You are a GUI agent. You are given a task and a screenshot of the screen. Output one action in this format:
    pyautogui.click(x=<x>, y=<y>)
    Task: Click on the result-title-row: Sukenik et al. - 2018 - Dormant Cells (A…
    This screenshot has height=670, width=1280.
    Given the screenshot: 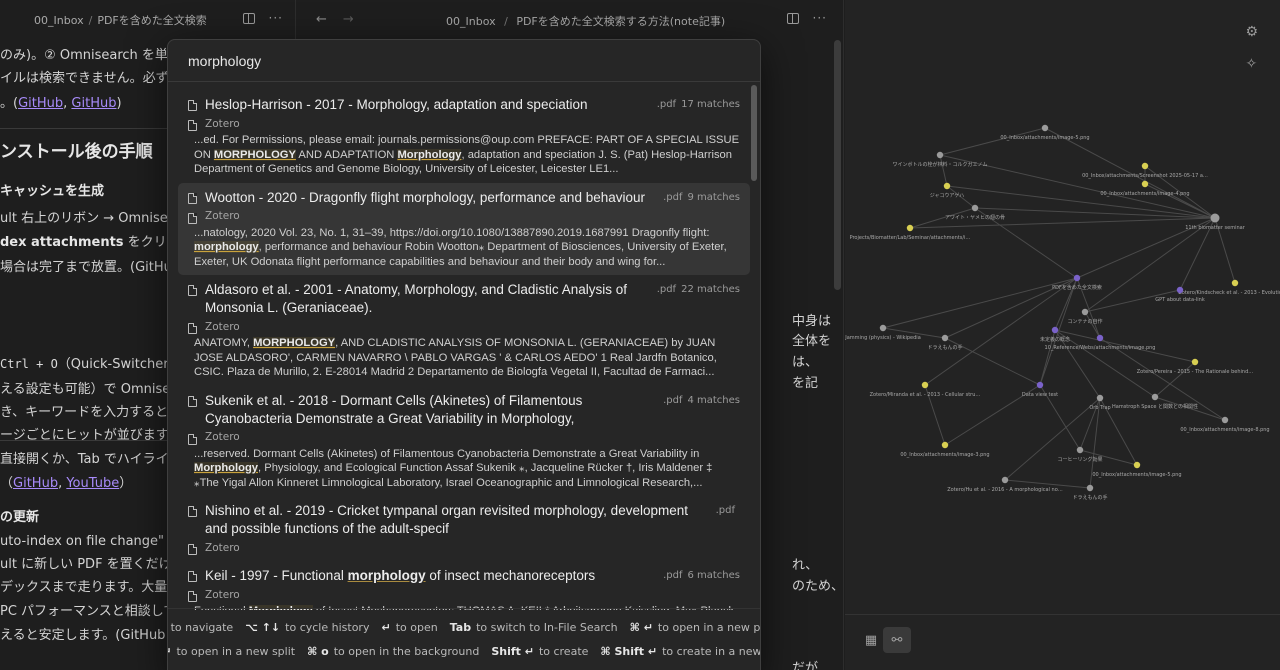 What is the action you would take?
    pyautogui.click(x=464, y=410)
    